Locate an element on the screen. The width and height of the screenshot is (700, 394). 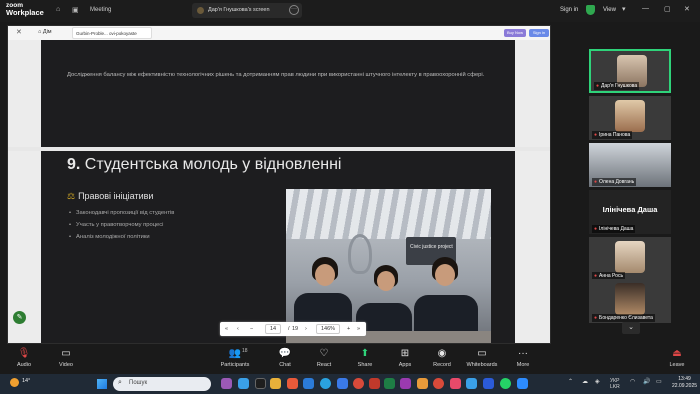
next-page-icon: › is located at coordinates (306, 329).